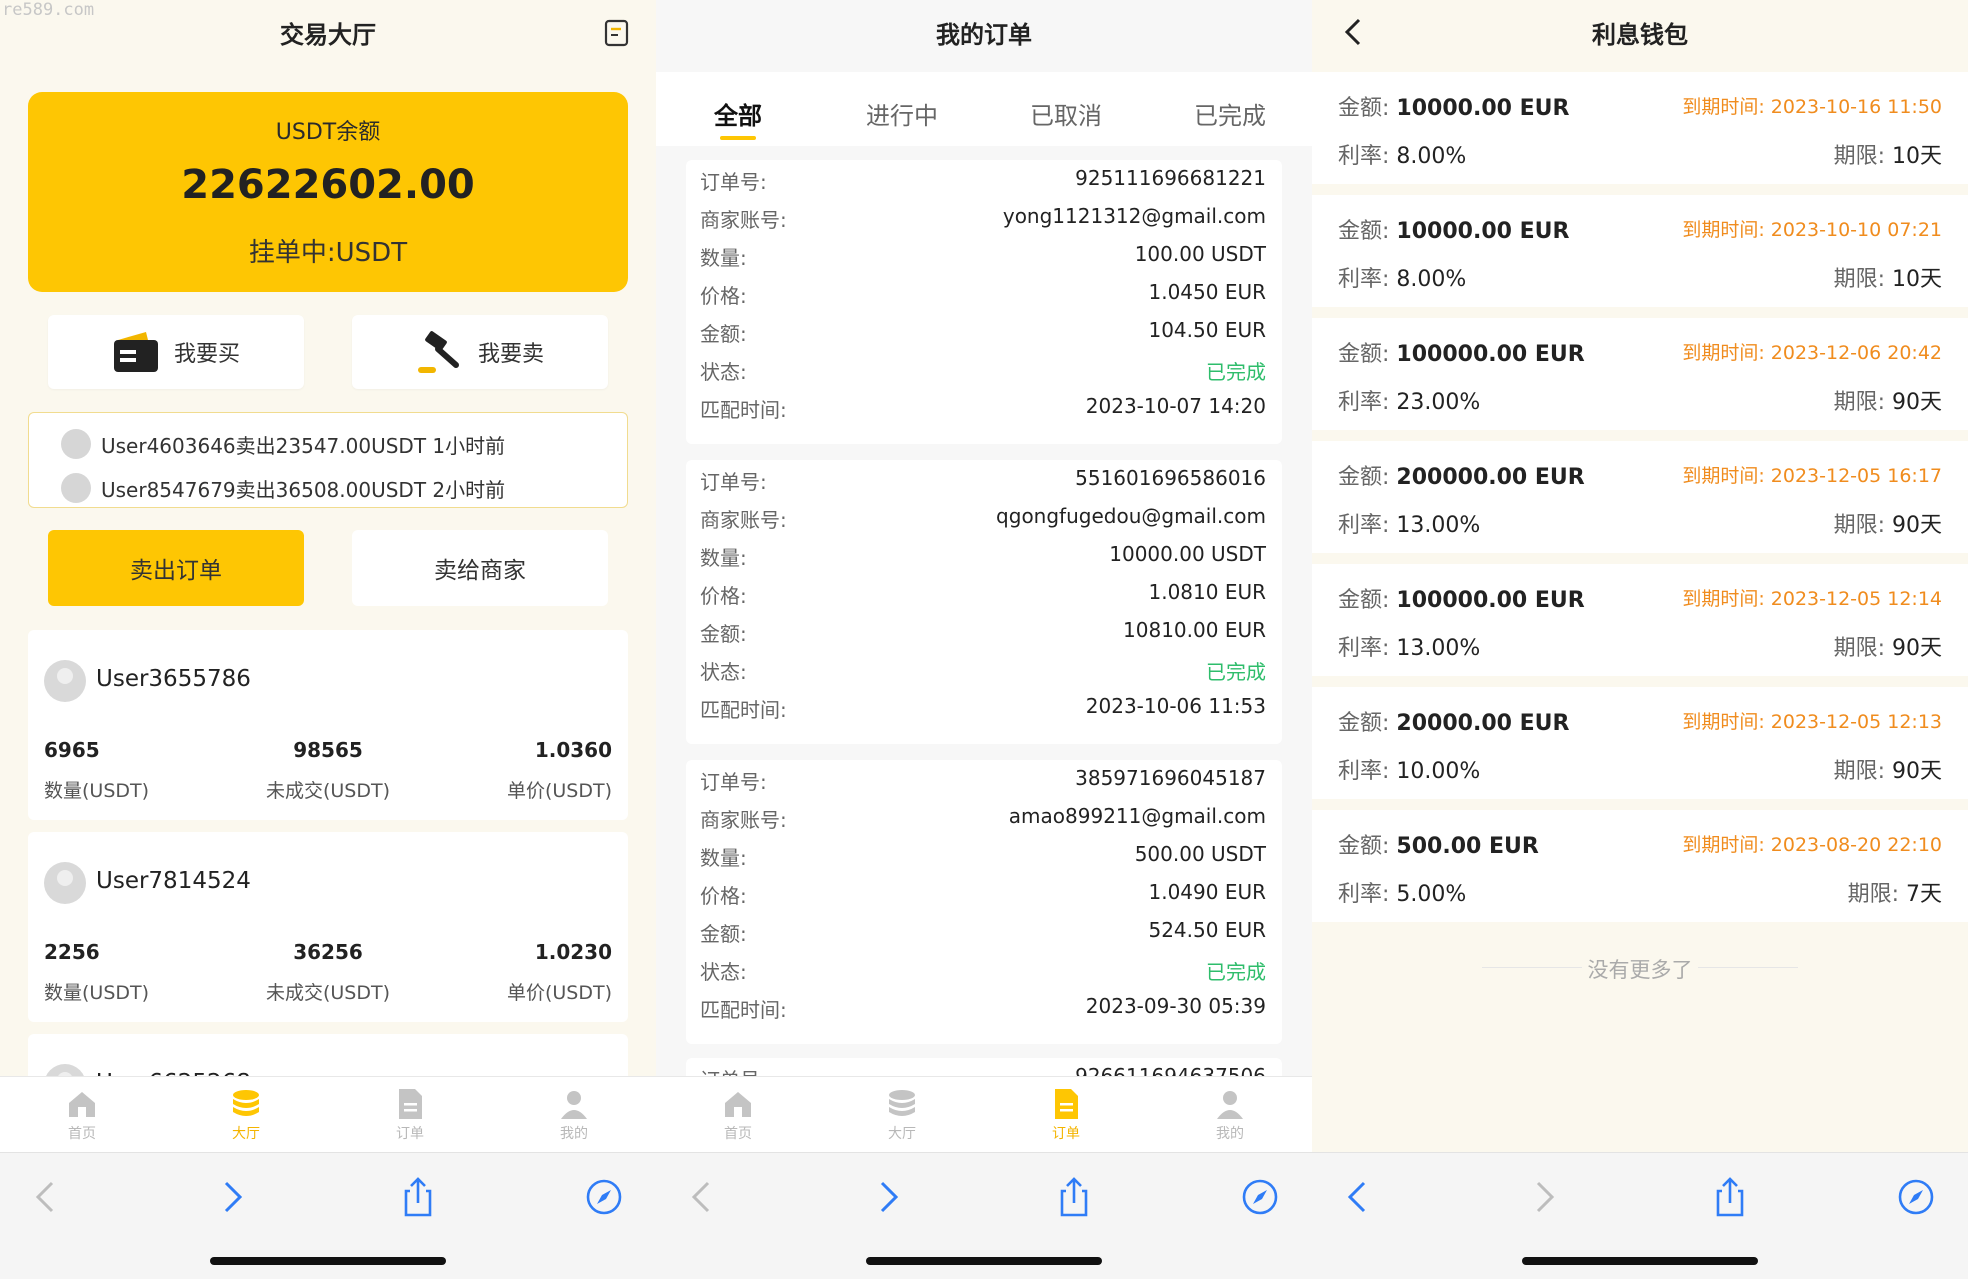  Describe the element at coordinates (1175, 1006) in the screenshot. I see `match-time: 2023-09-30 05:39` at that location.